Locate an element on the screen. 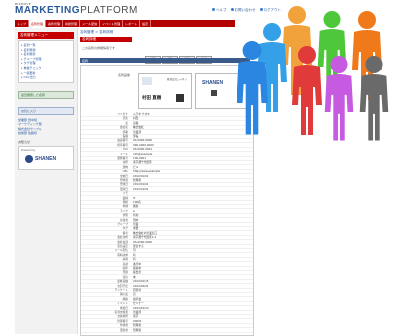 The image size is (396, 336). form-field-label: 携帯番号 is located at coordinates (122, 144).